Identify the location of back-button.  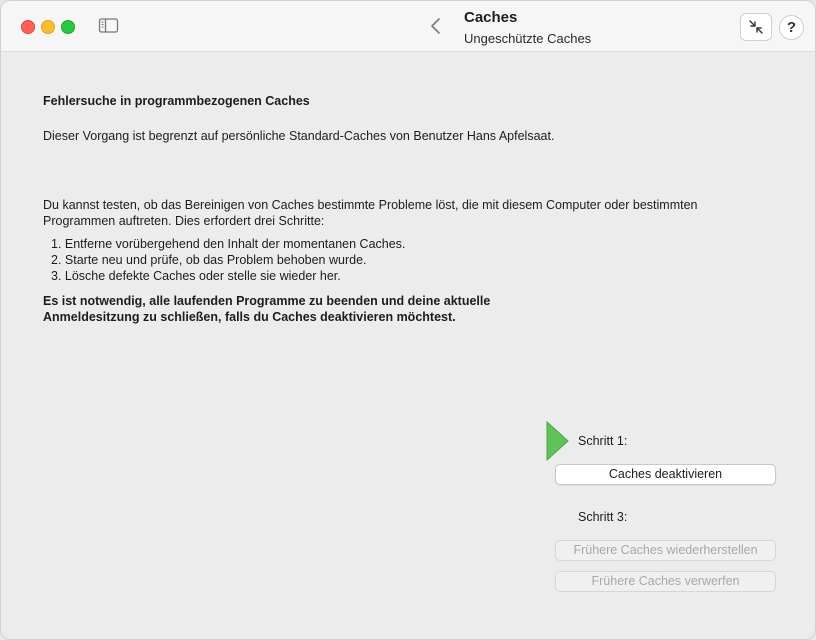
(436, 26).